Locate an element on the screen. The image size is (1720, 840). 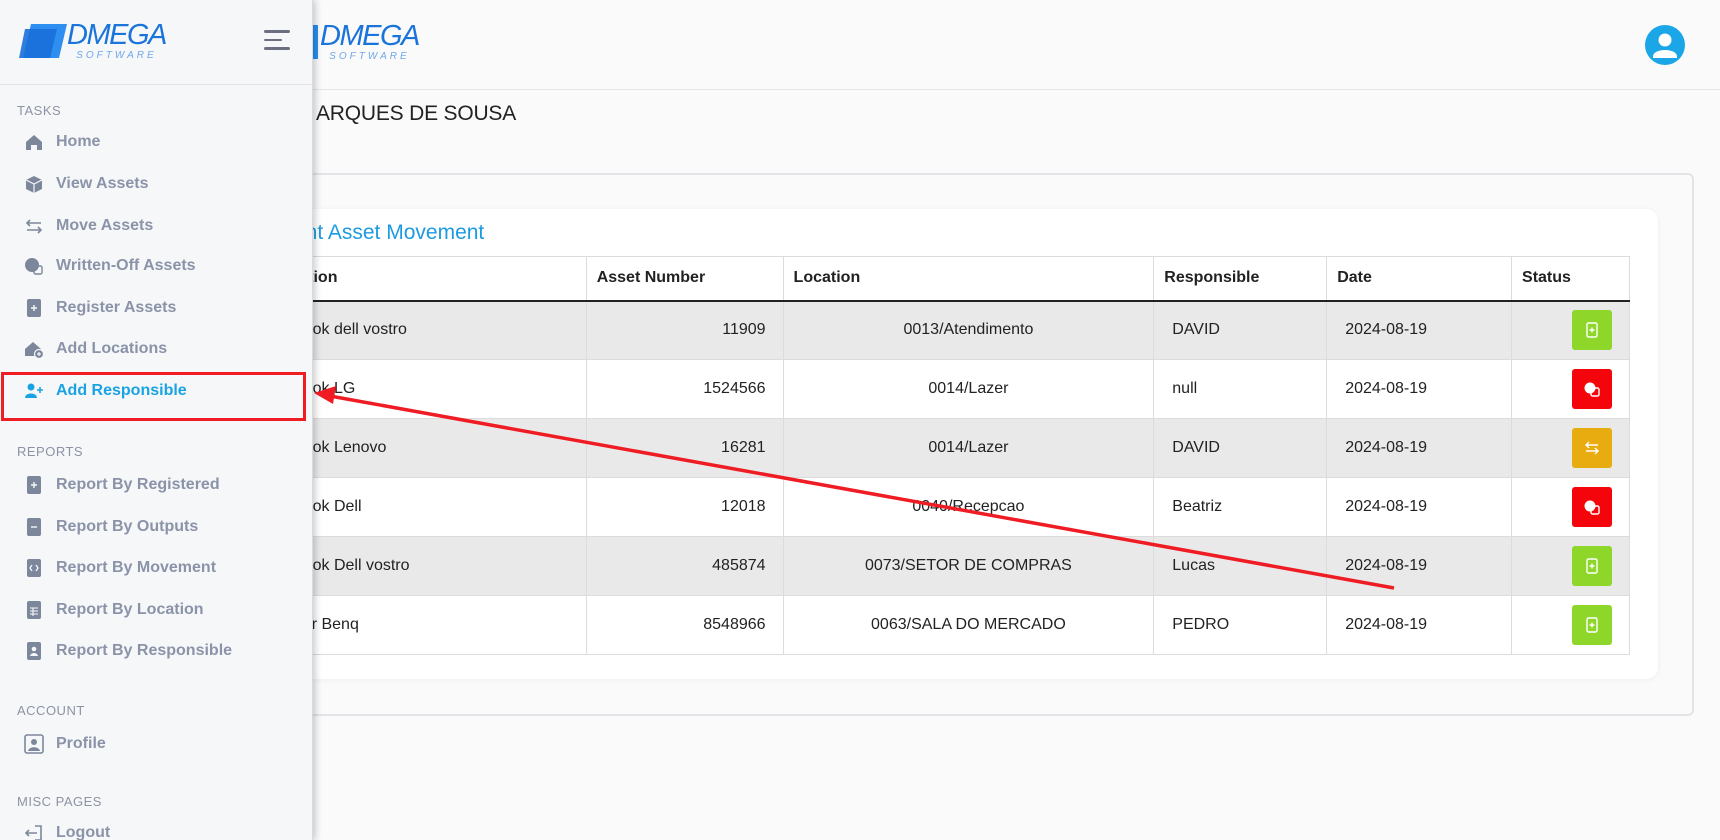
cell-location: 0040/Recepcao is located at coordinates (968, 507).